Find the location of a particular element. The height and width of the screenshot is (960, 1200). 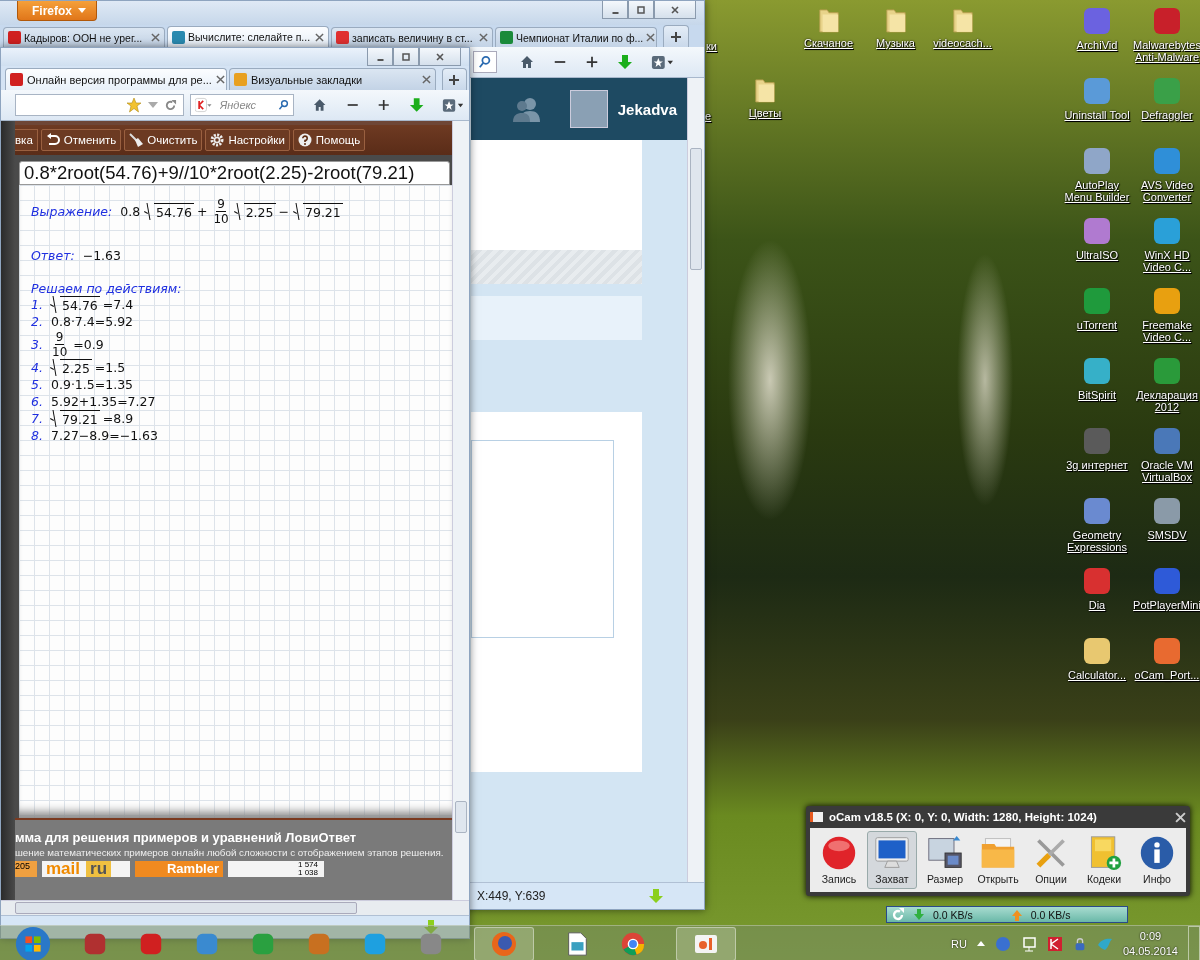

toolbar-button: Помощь is located at coordinates (329, 140).